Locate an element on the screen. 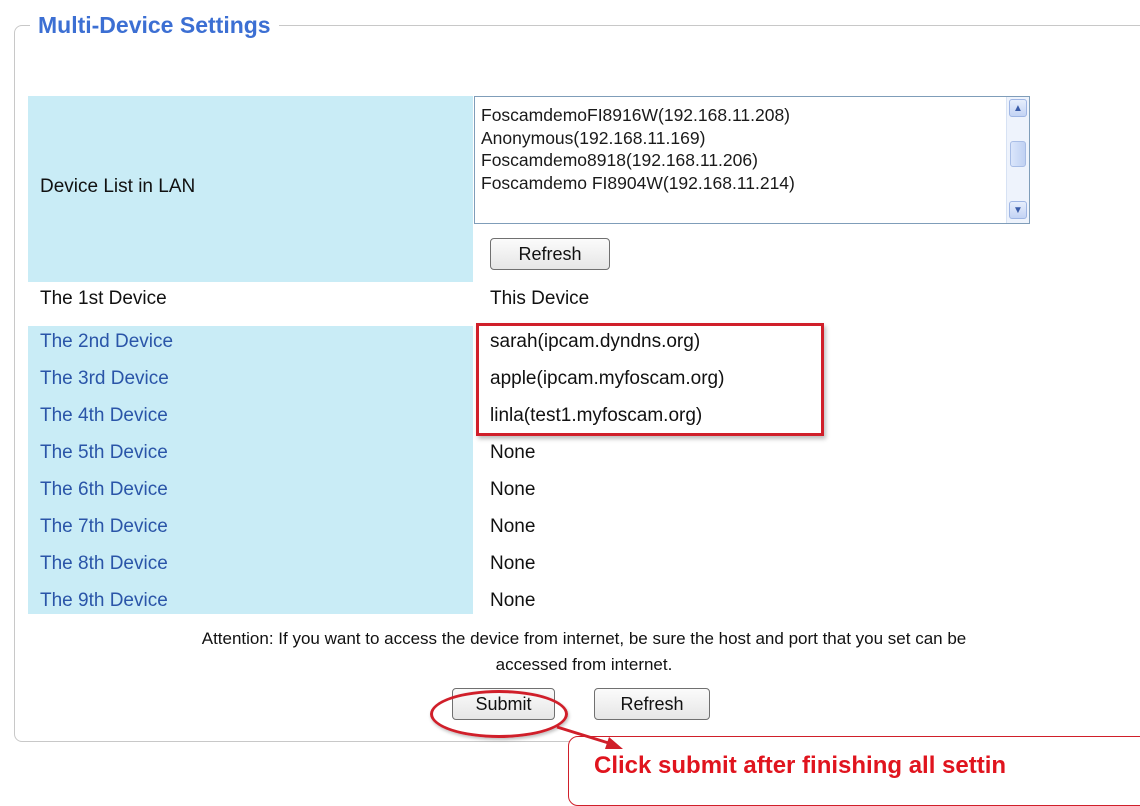  list-scrollbar: ▲ ▼ is located at coordinates (1017, 160).